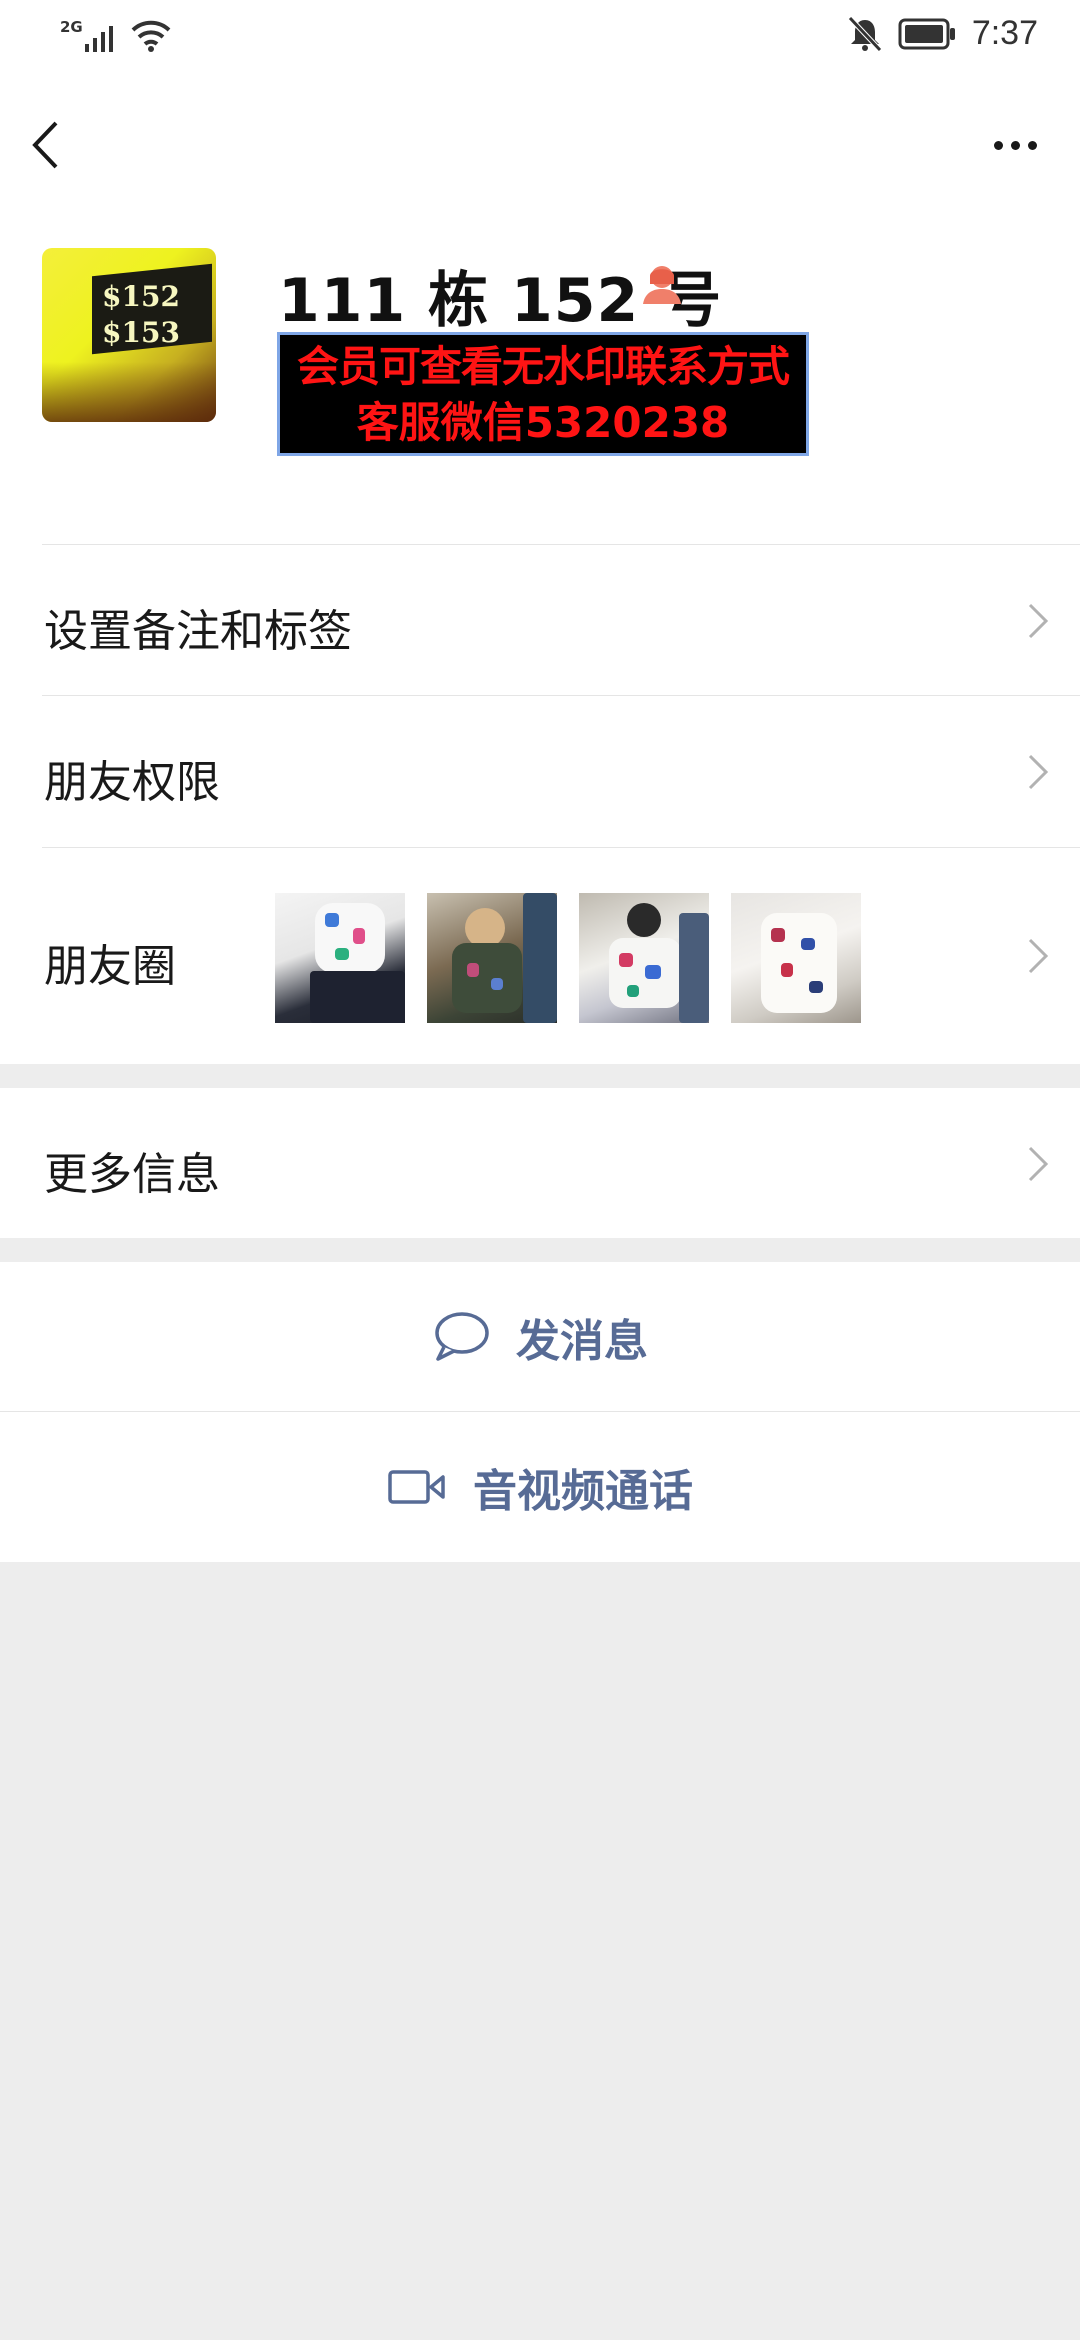 The image size is (1080, 2340). What do you see at coordinates (462, 1336) in the screenshot?
I see `chat-bubble-icon` at bounding box center [462, 1336].